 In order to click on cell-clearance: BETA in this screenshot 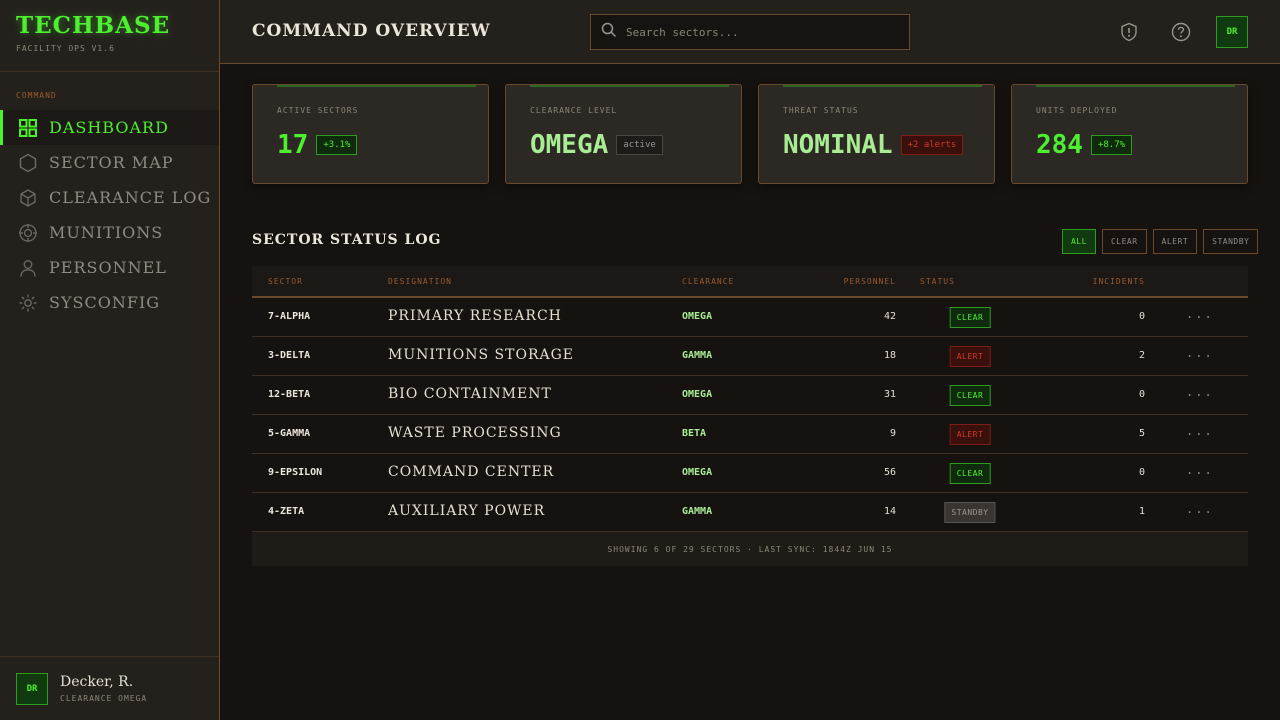, I will do `click(694, 433)`.